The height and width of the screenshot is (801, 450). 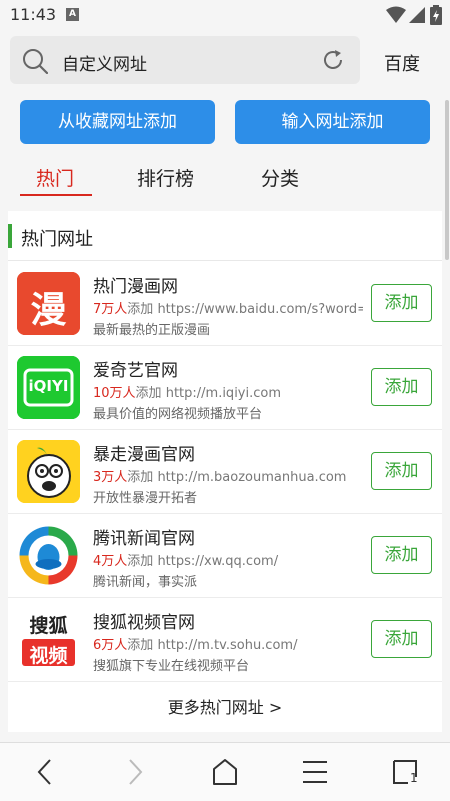 I want to click on address-input: 自定义网址, so click(x=185, y=60).